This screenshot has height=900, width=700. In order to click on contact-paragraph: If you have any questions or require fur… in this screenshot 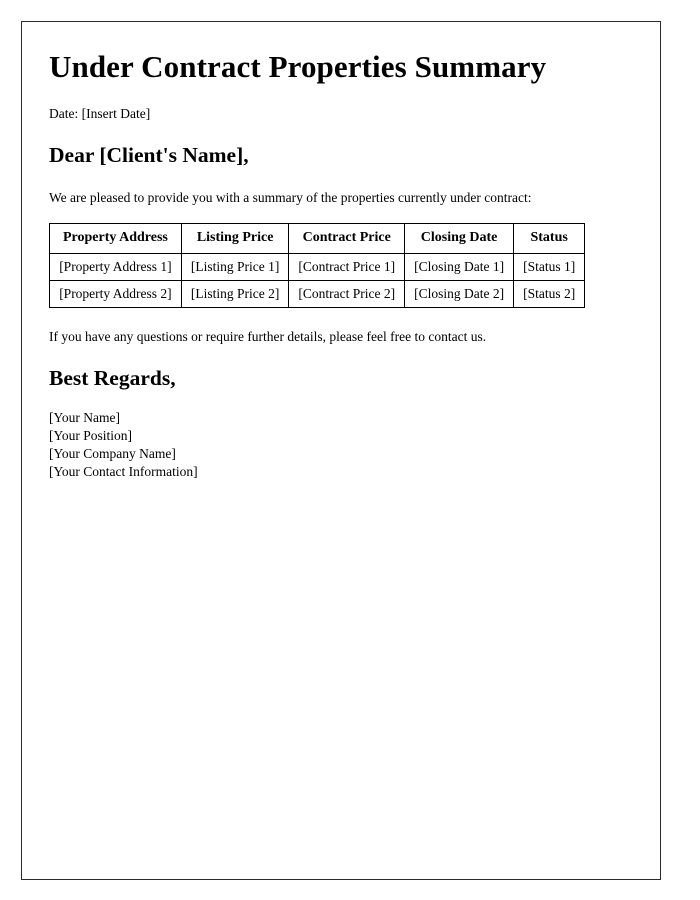, I will do `click(268, 336)`.